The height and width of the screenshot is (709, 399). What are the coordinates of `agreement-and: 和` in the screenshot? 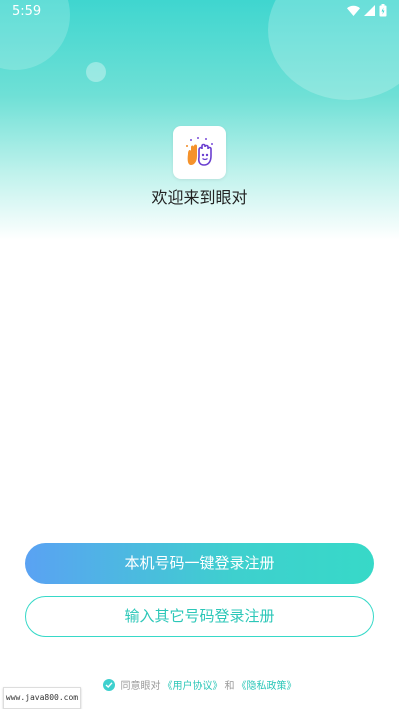 It's located at (229, 686).